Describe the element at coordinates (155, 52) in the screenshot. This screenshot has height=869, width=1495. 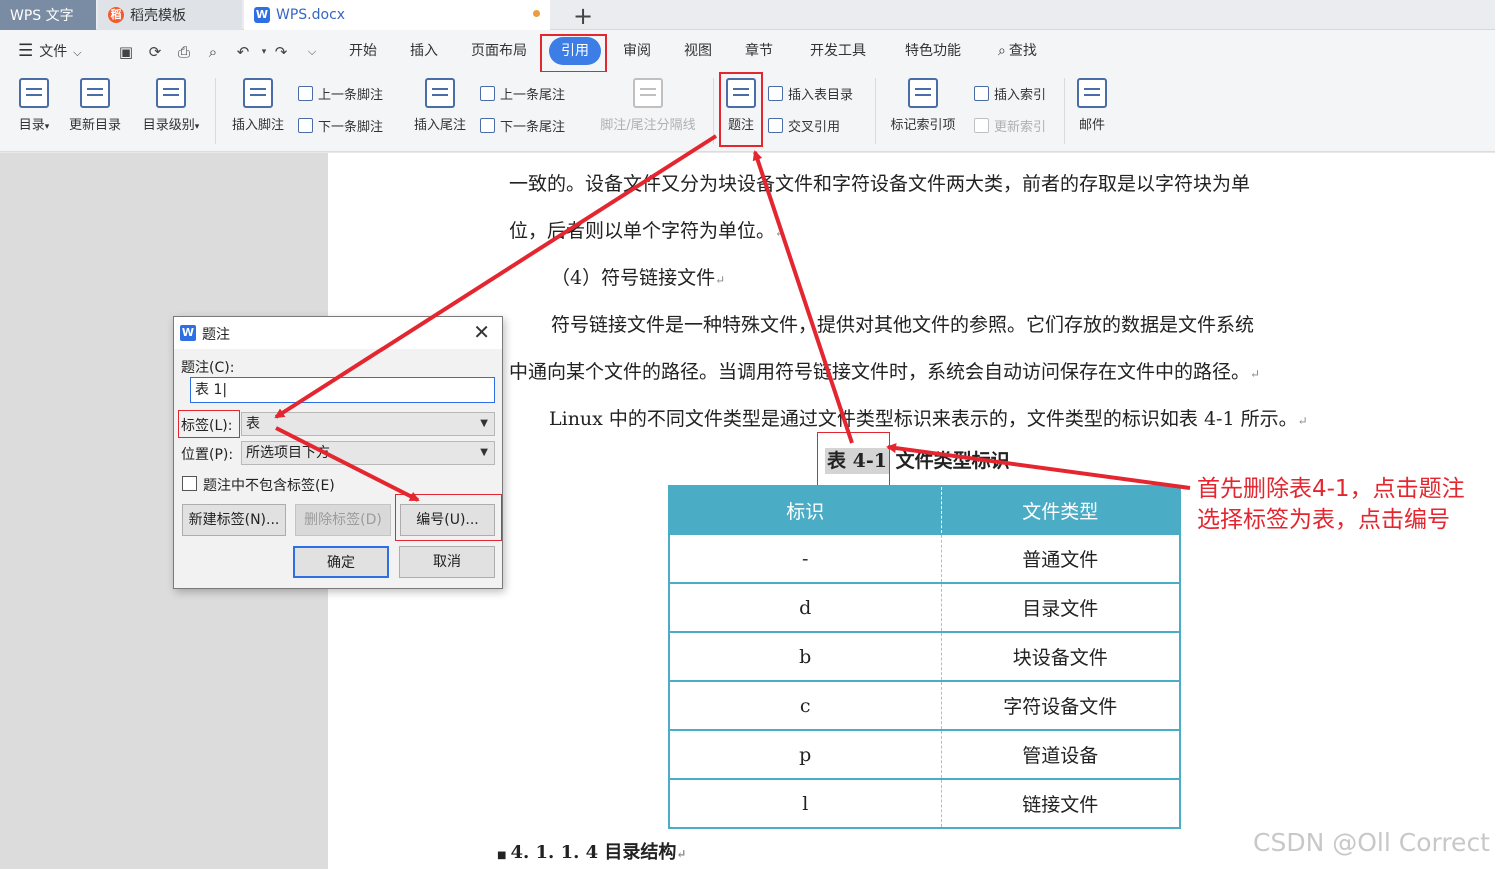
I see `cloud-sync-icon: ⟳` at that location.